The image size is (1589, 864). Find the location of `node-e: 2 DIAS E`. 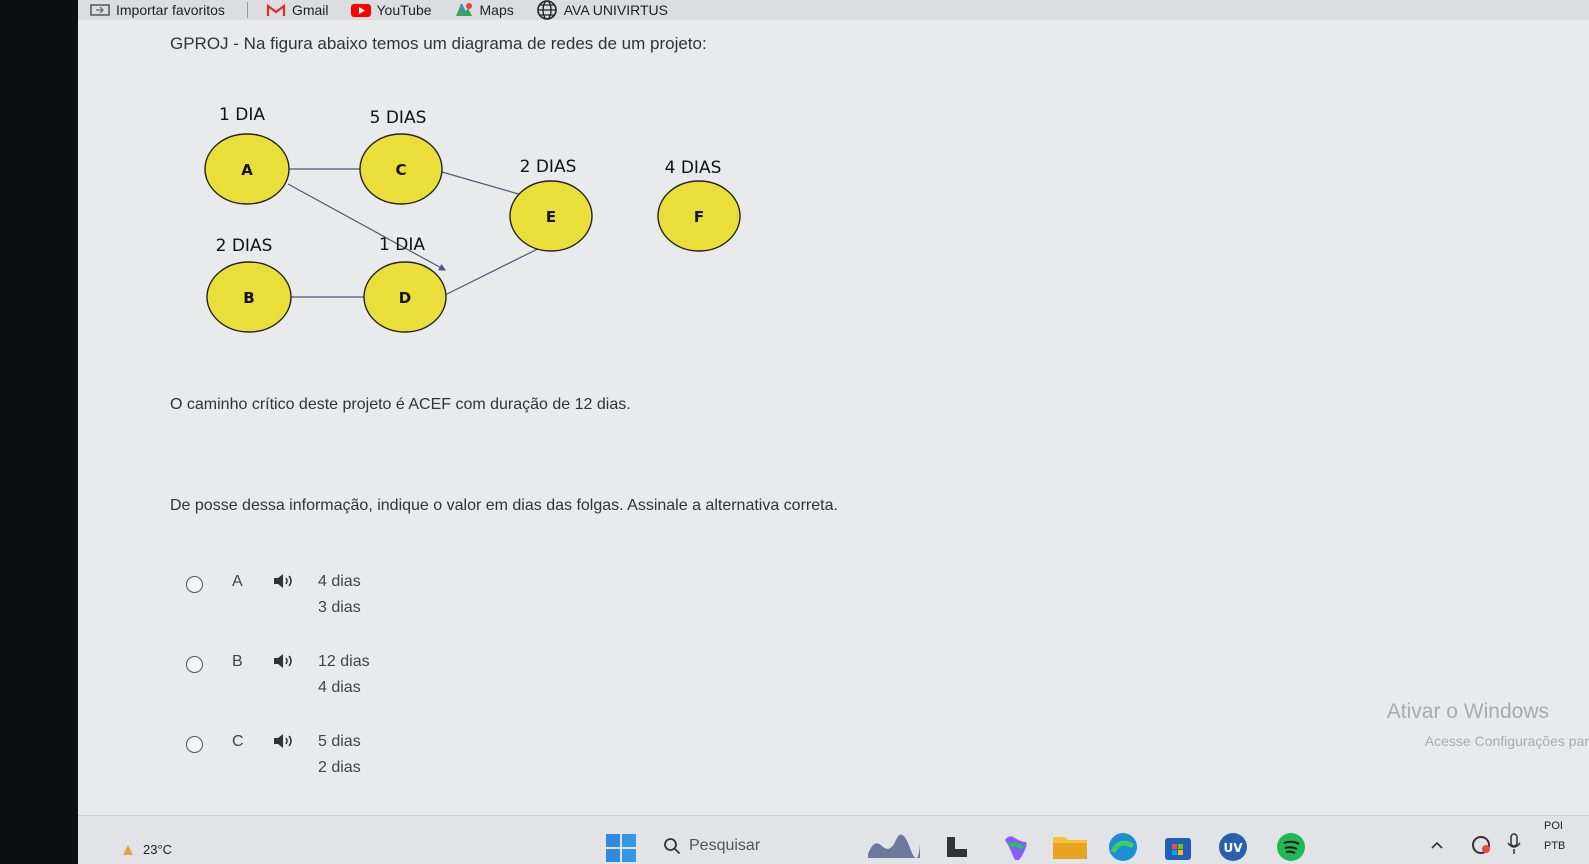

node-e: 2 DIAS E is located at coordinates (551, 204).